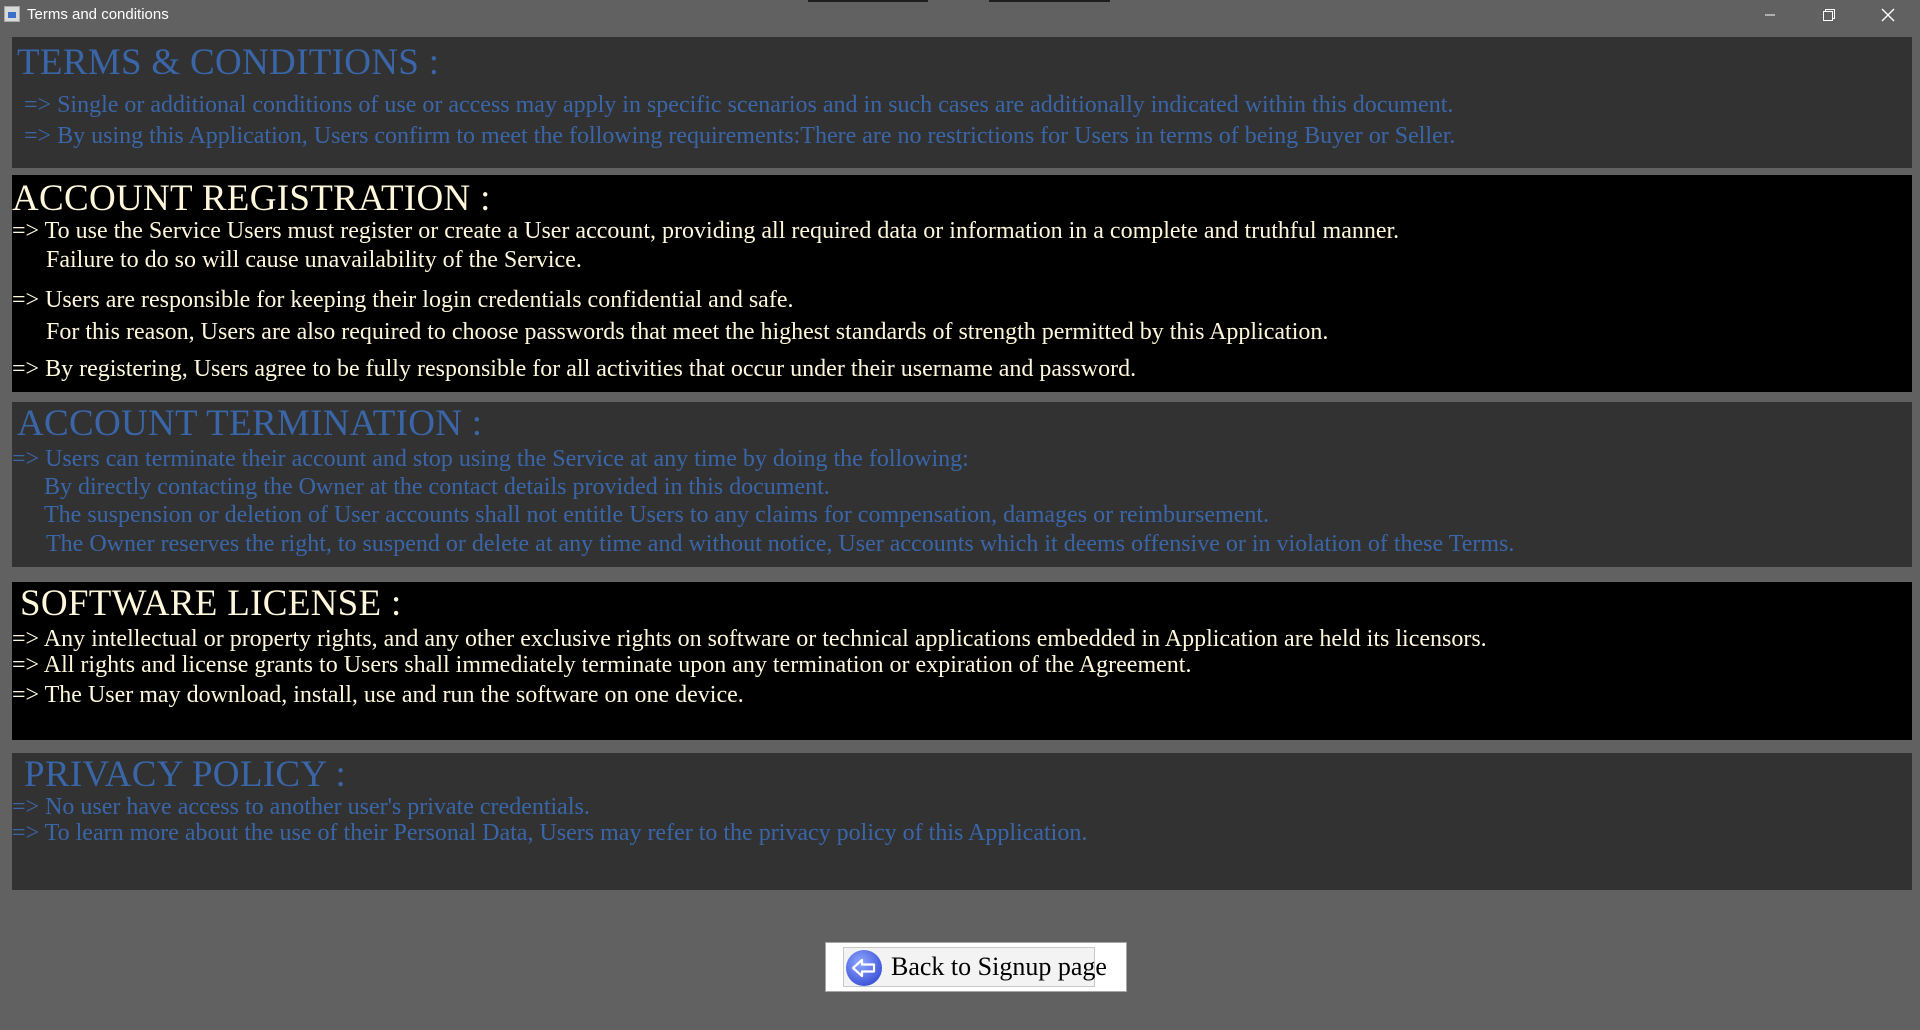 The height and width of the screenshot is (1030, 1920). Describe the element at coordinates (1049, 1) in the screenshot. I see `title-bar-accent-right` at that location.